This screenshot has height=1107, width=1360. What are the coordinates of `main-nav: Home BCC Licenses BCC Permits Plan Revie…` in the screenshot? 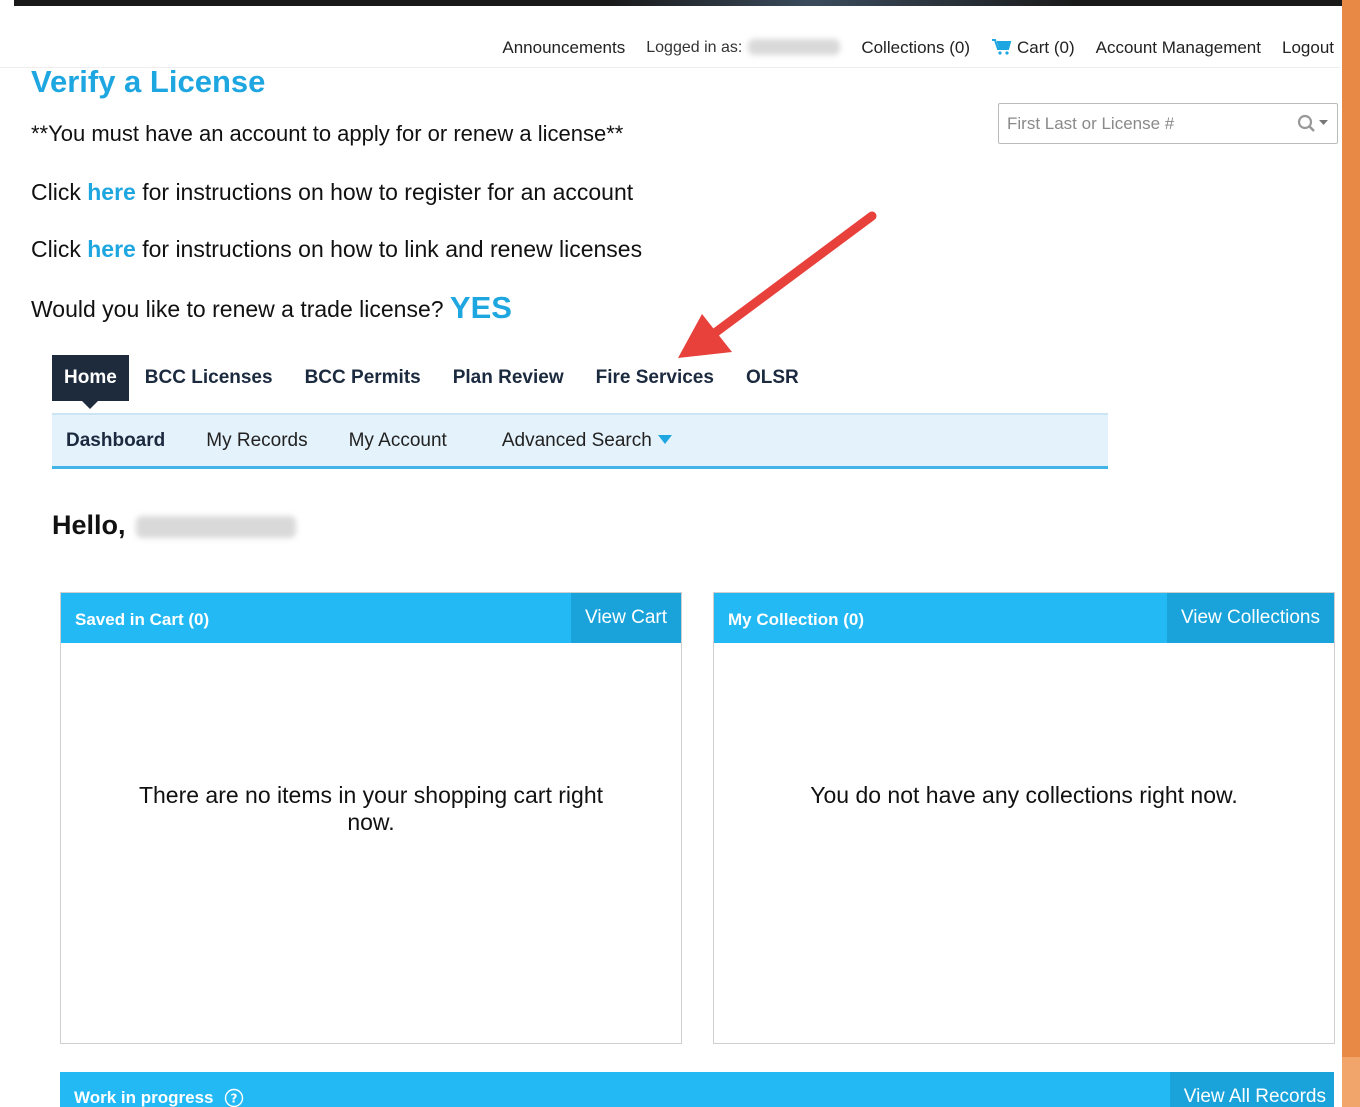 It's located at (433, 382).